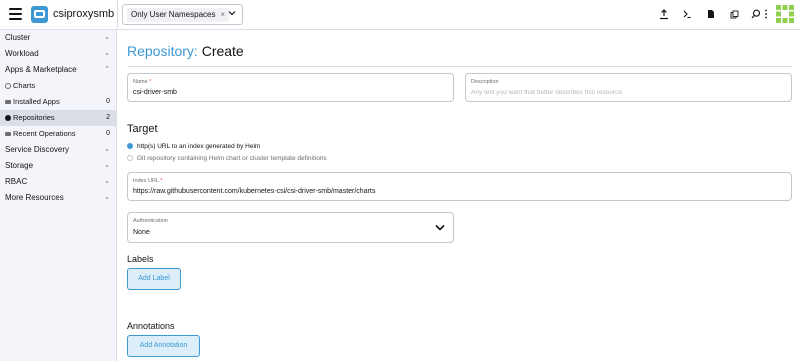 This screenshot has height=361, width=800. I want to click on cluster-name: csiproxysmb, so click(83, 14).